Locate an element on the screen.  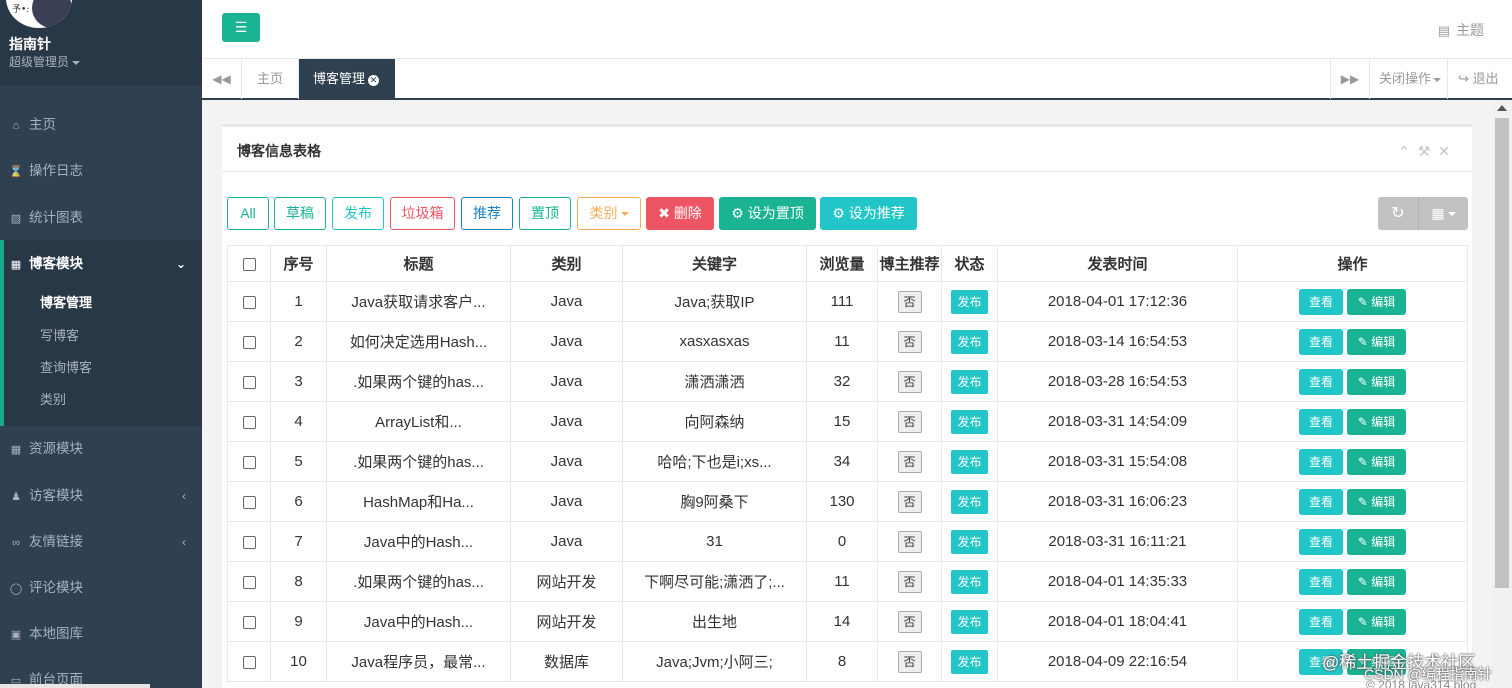
collapse-icon: ⌃ is located at coordinates (1408, 151).